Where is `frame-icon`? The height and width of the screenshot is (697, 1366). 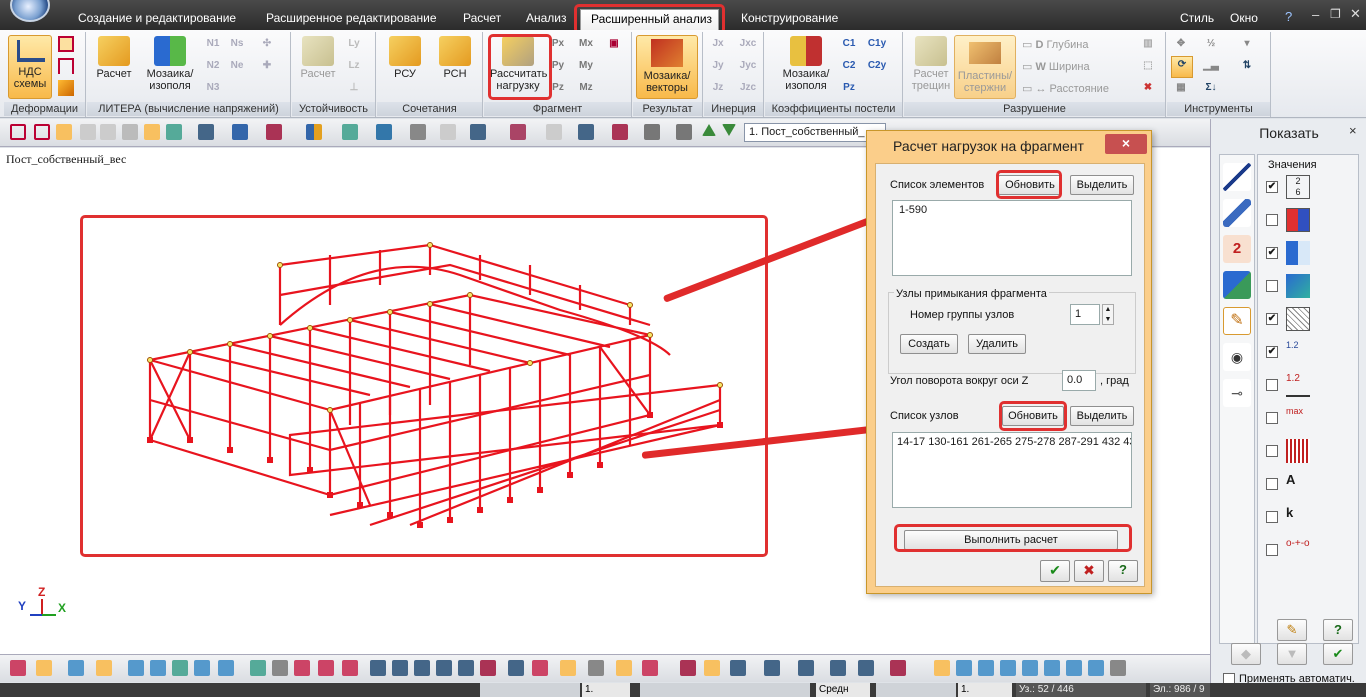
frame-icon is located at coordinates (66, 44).